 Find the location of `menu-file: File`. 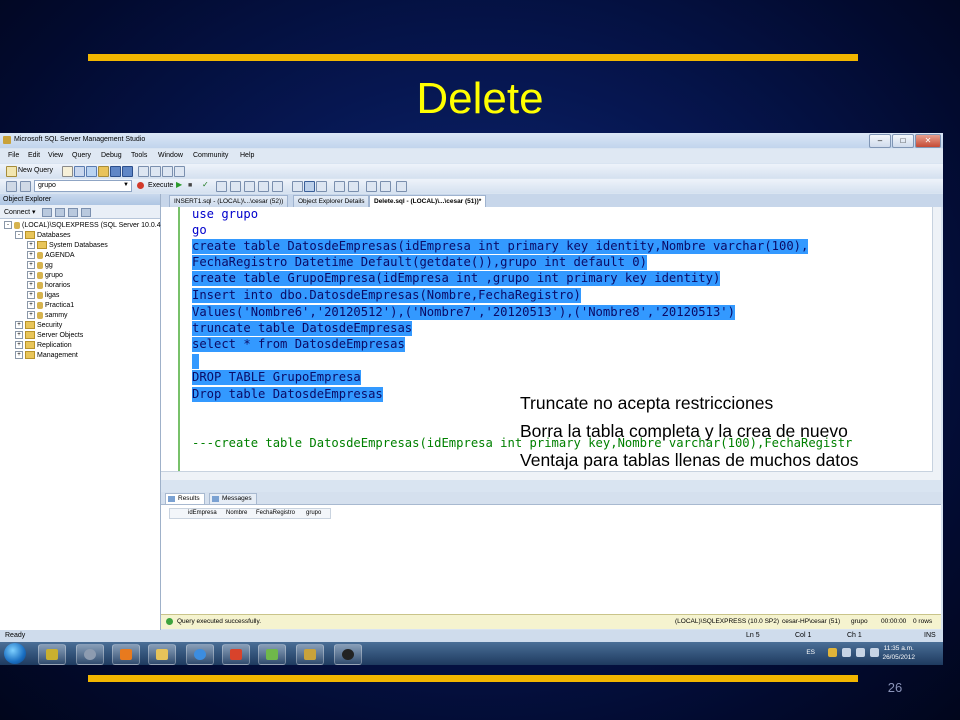

menu-file: File is located at coordinates (13, 155).